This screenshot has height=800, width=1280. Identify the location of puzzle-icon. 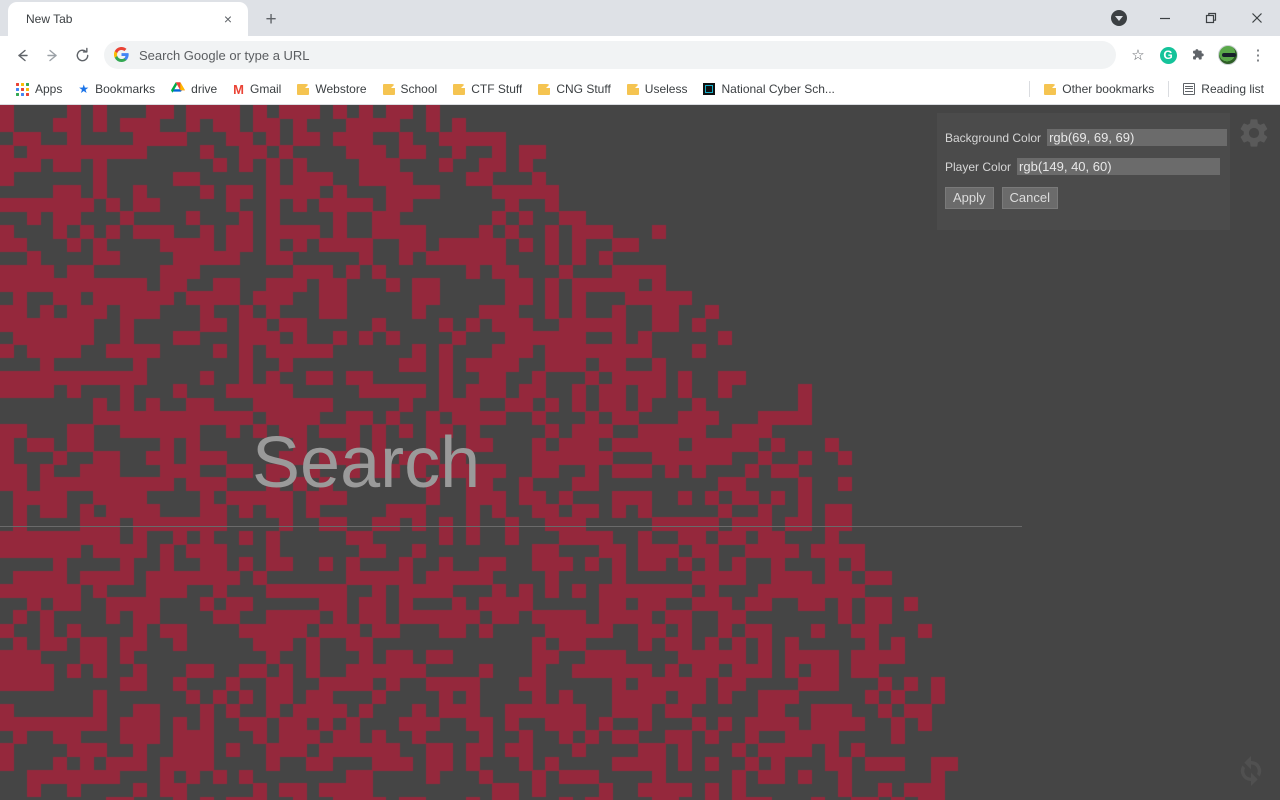
(1198, 53).